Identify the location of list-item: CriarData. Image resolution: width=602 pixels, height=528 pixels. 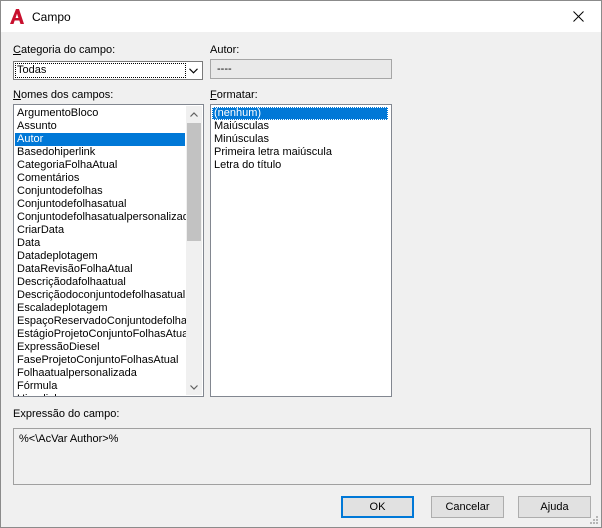
(100, 230).